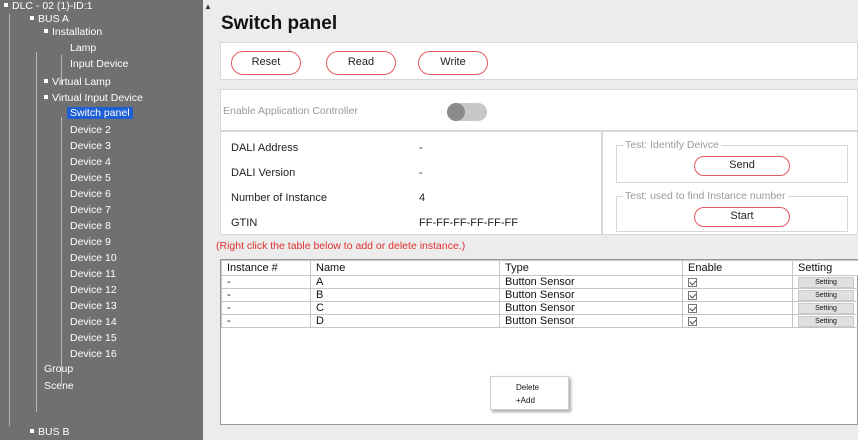  What do you see at coordinates (672, 145) in the screenshot?
I see `identify-device-title: Test: Identify Deivce` at bounding box center [672, 145].